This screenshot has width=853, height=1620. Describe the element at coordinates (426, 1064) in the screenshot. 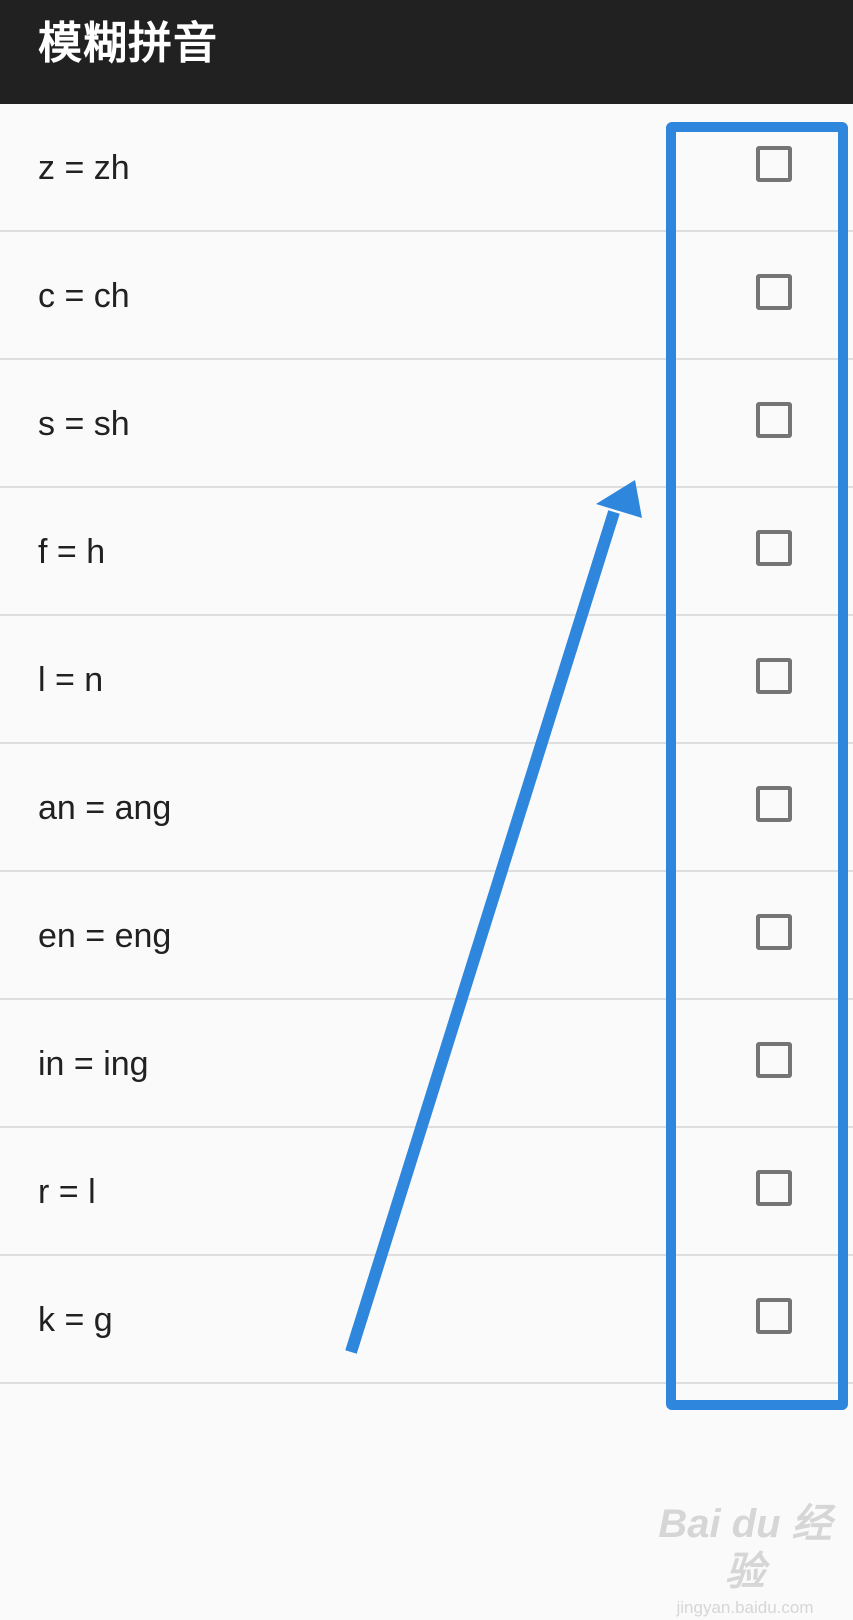

I see `list-item-in-ing: in = ing` at that location.